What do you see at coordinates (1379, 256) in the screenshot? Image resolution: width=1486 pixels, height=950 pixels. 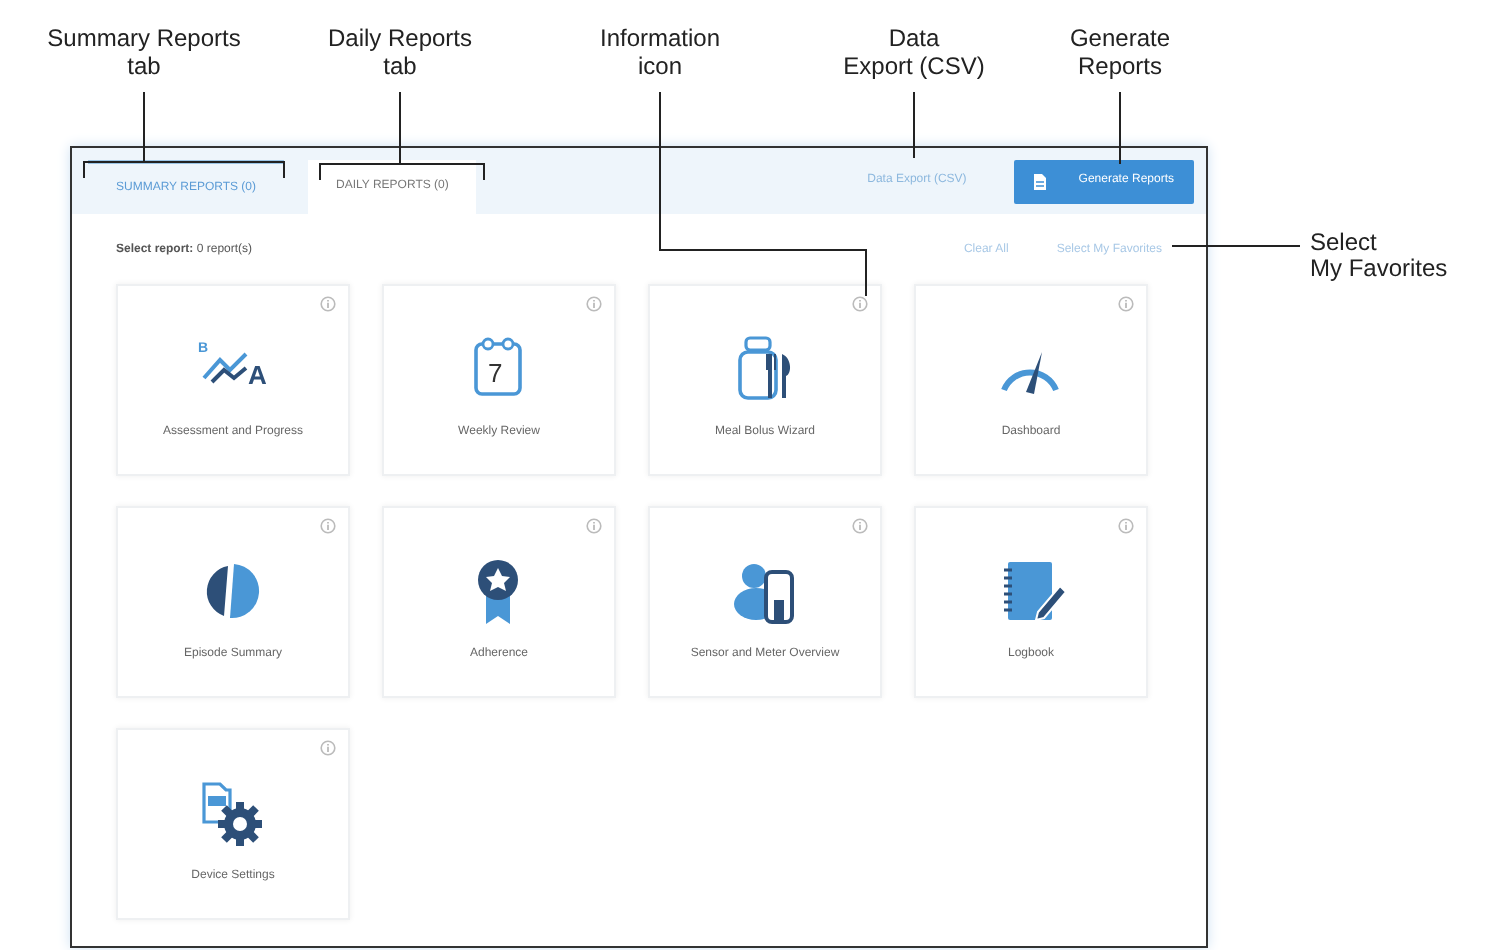 I see `callout-label: Select My Favorites` at bounding box center [1379, 256].